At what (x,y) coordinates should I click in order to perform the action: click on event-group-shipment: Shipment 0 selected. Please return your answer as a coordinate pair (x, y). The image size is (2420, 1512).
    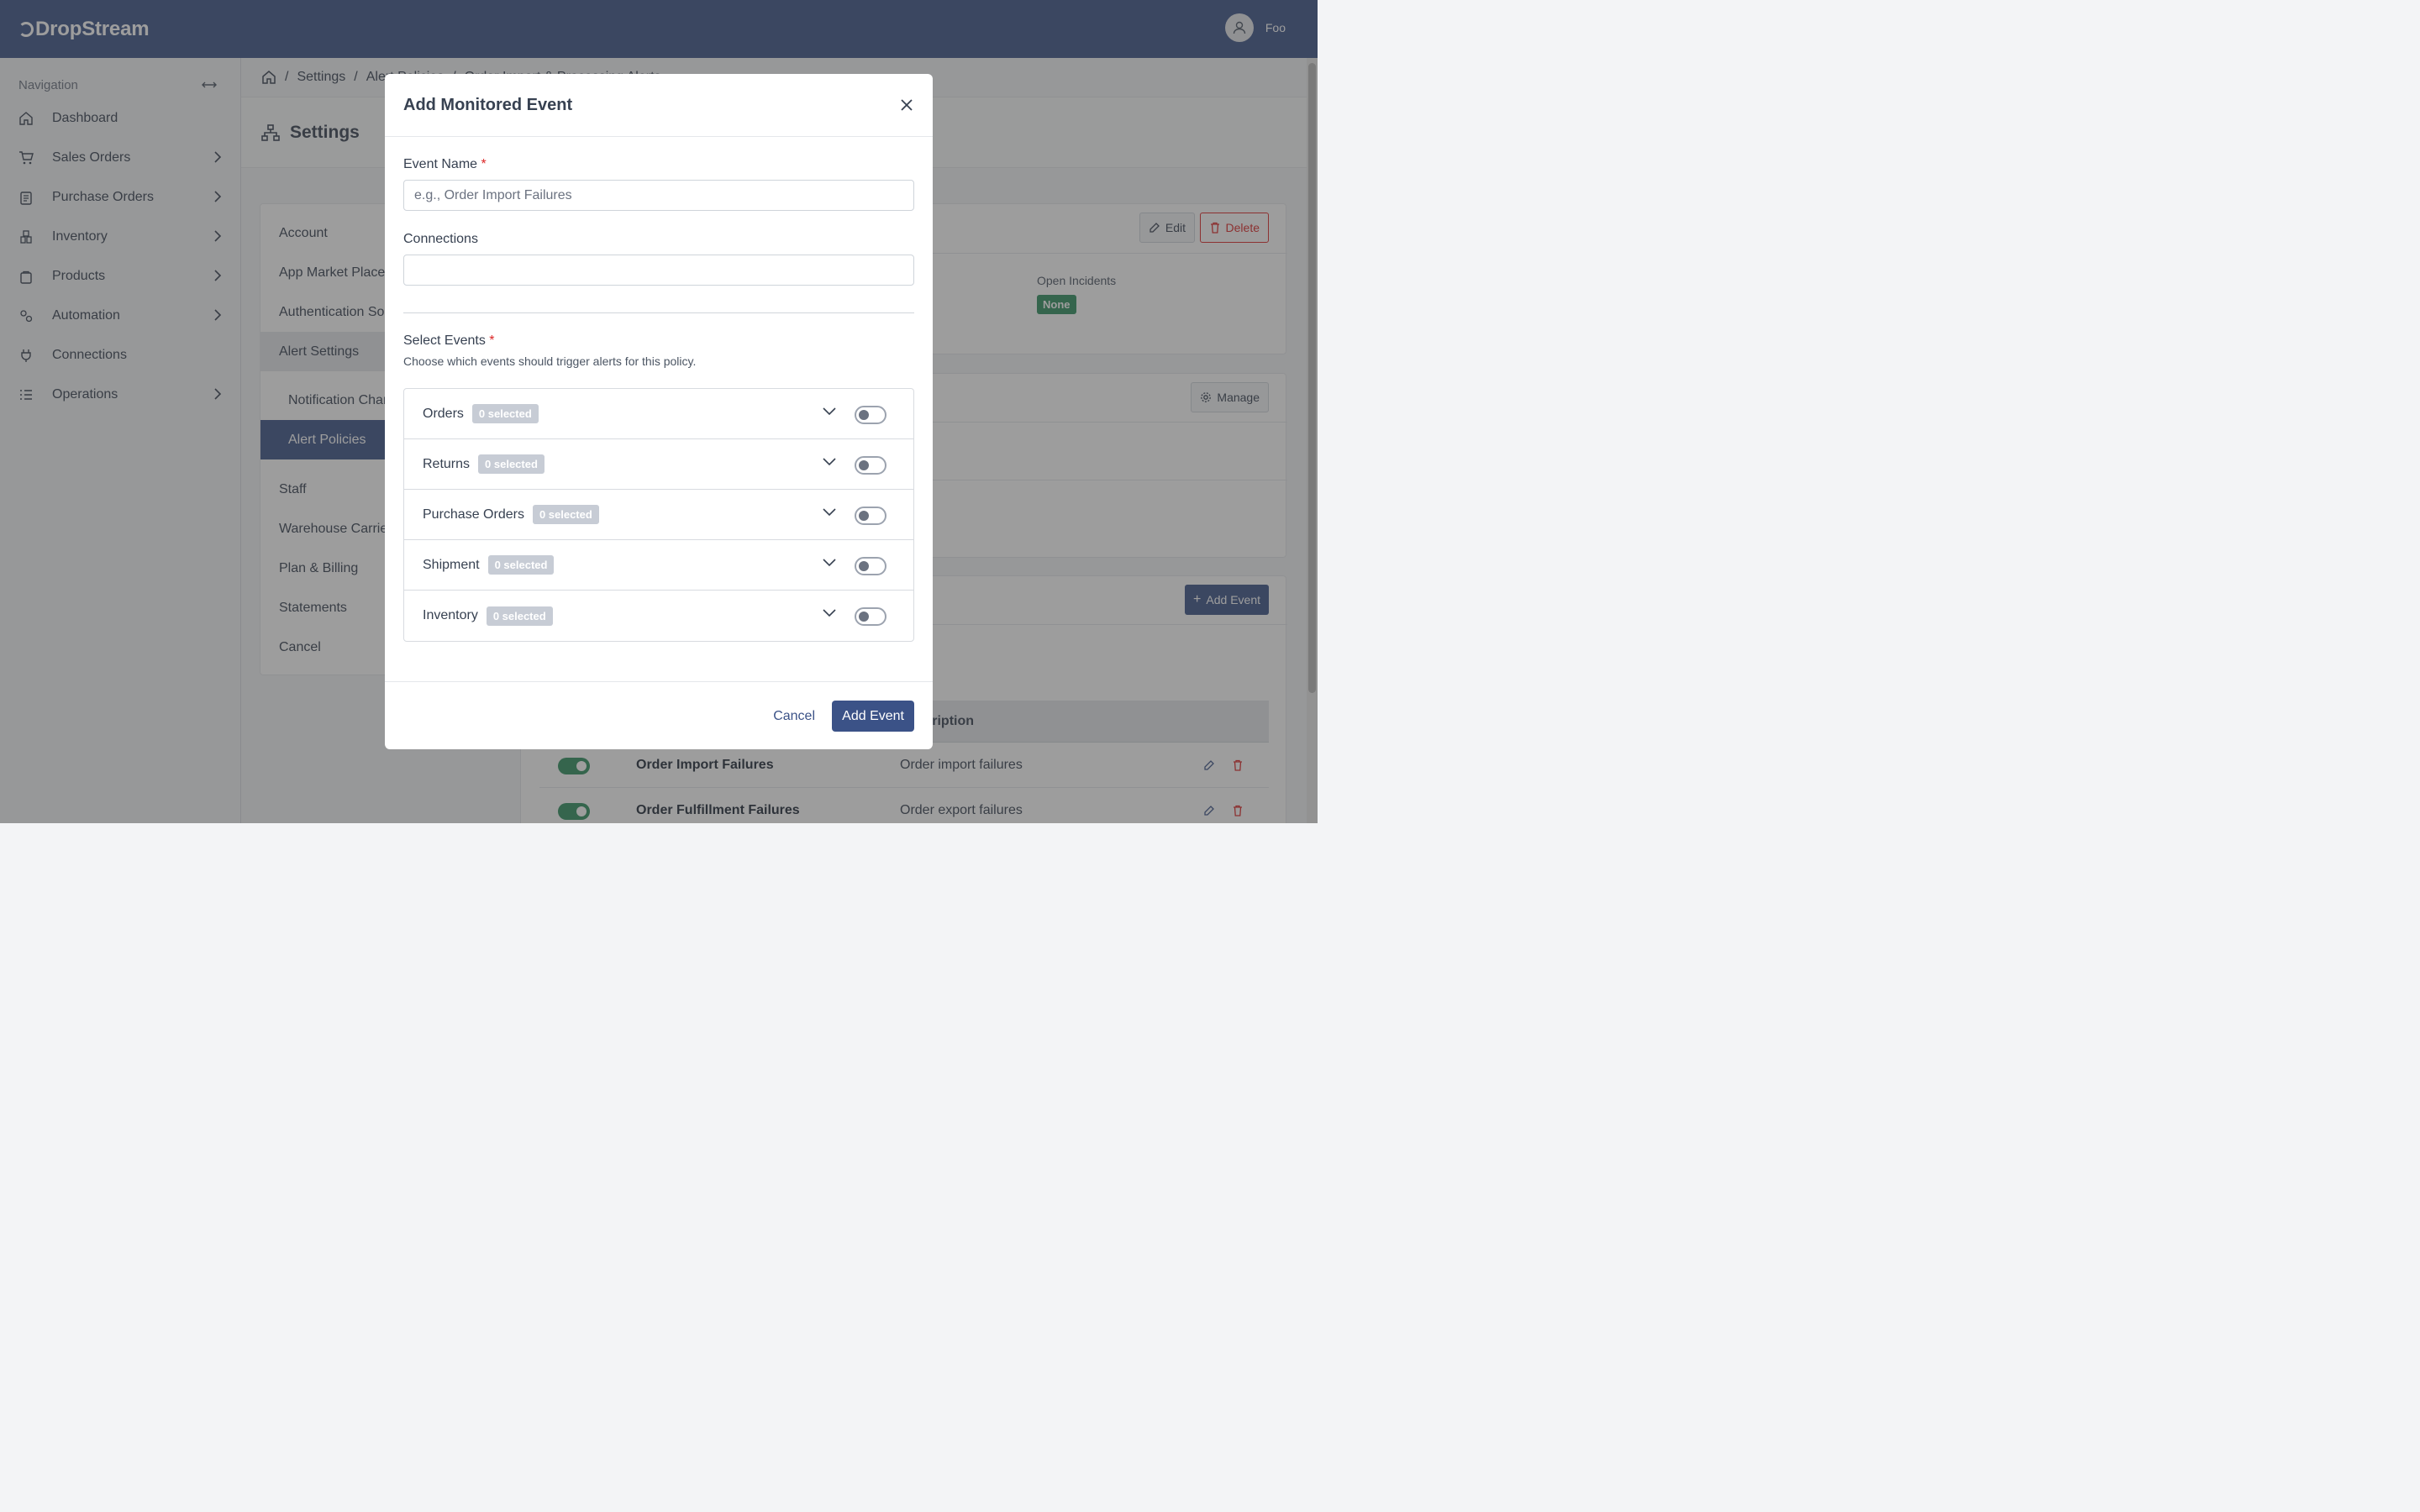
    Looking at the image, I should click on (658, 565).